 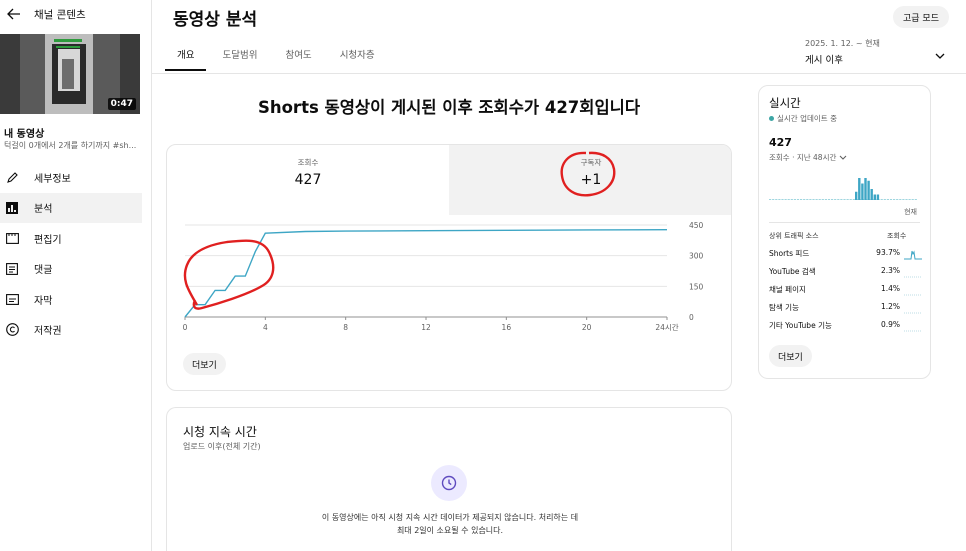 I want to click on traffic-source-name: YouTube 검색, so click(x=792, y=271).